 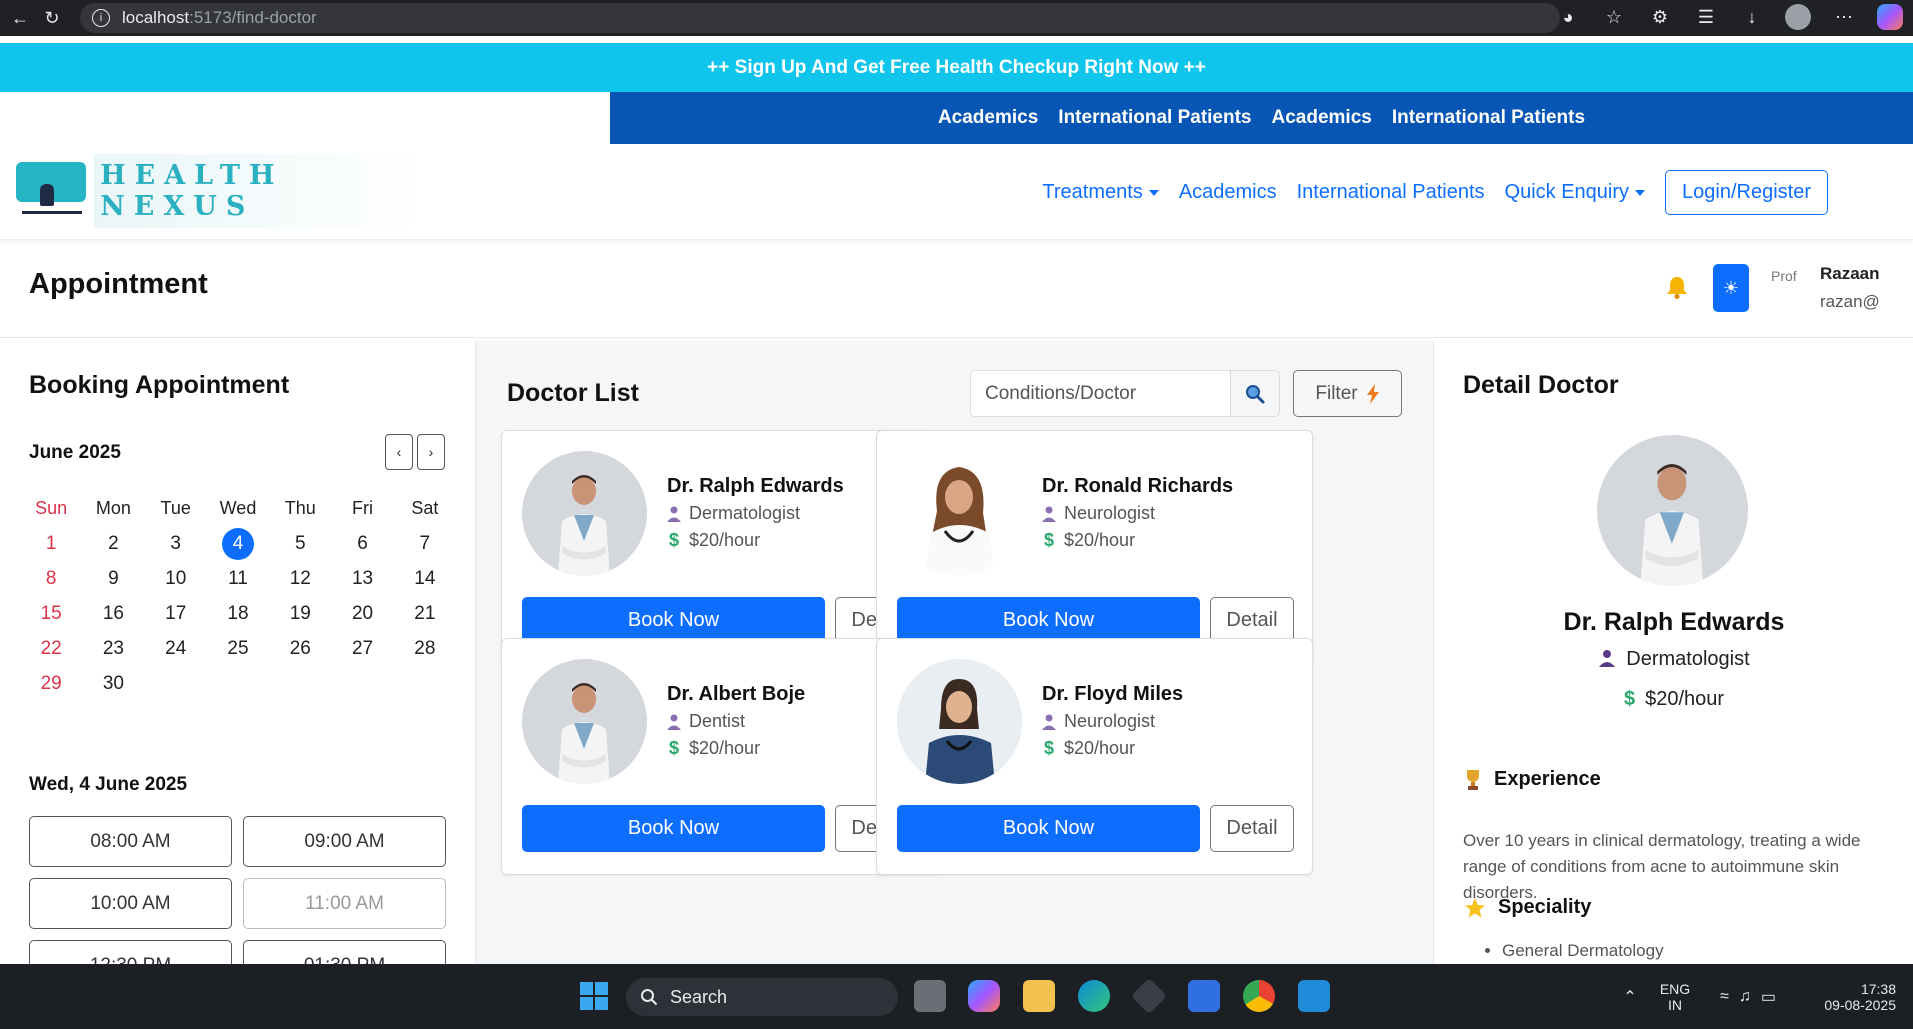 I want to click on calendar-day: 5, so click(x=300, y=544).